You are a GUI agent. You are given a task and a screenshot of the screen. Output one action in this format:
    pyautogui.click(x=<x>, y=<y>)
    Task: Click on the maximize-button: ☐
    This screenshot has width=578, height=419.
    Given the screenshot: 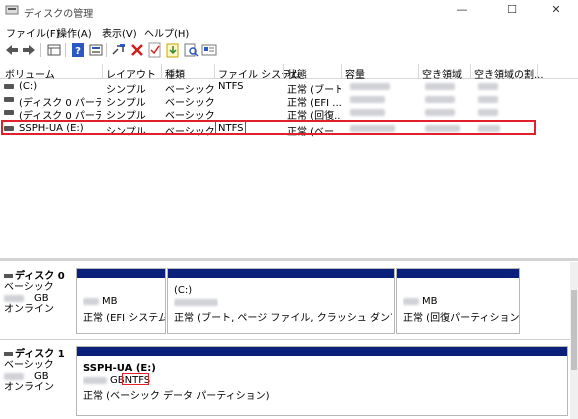 What is the action you would take?
    pyautogui.click(x=512, y=11)
    